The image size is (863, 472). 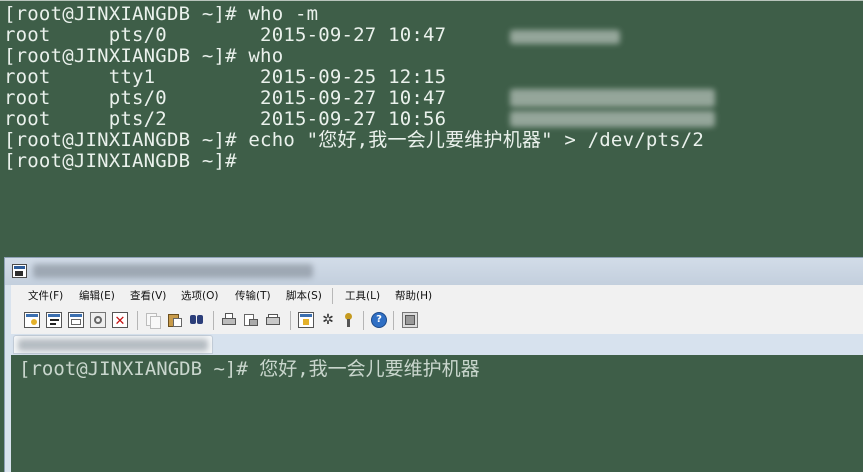 I want to click on menu-options: 选项(O), so click(x=199, y=296).